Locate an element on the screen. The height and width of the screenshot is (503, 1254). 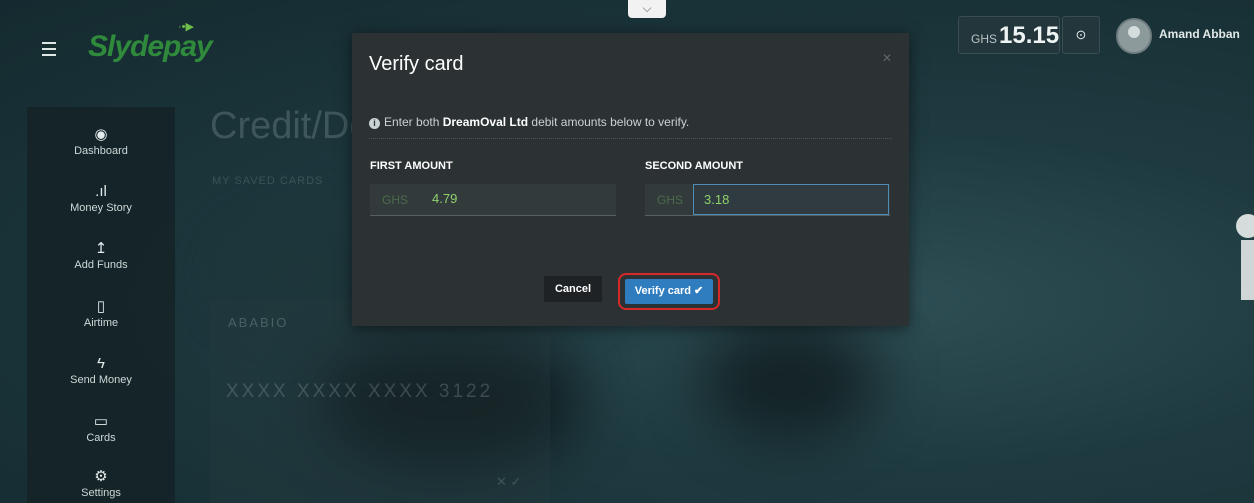
sidebar-item-money-story: .ıl Money Story is located at coordinates (101, 198).